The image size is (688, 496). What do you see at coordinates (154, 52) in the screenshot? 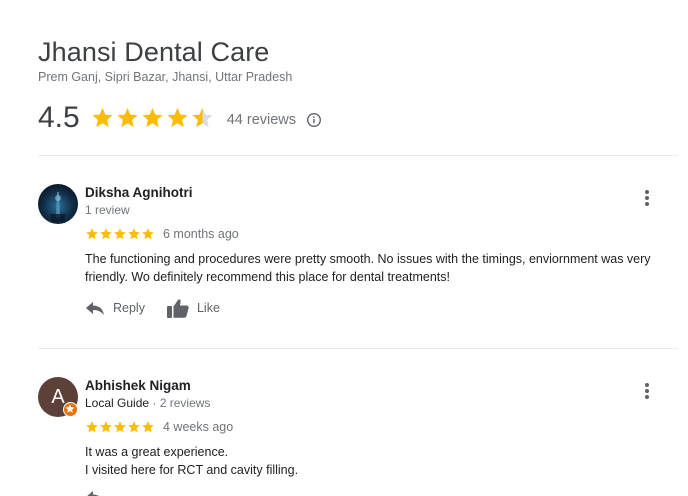
I see `place-title: Jhansi Dental Care` at bounding box center [154, 52].